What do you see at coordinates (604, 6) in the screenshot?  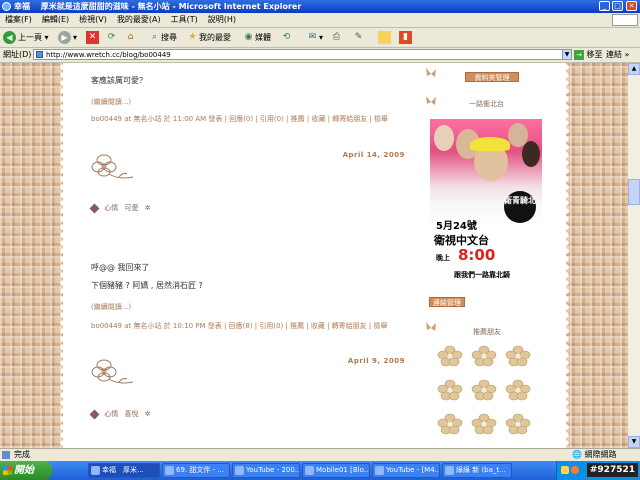 I see `minimize-button: _` at bounding box center [604, 6].